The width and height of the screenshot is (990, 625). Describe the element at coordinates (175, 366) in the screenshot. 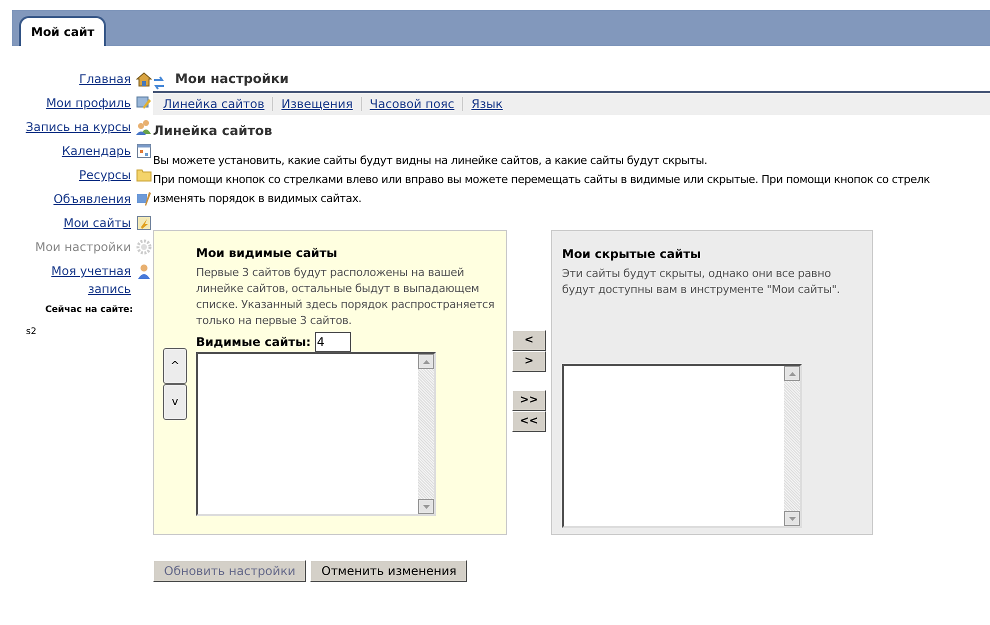

I see `order-button: ^` at that location.